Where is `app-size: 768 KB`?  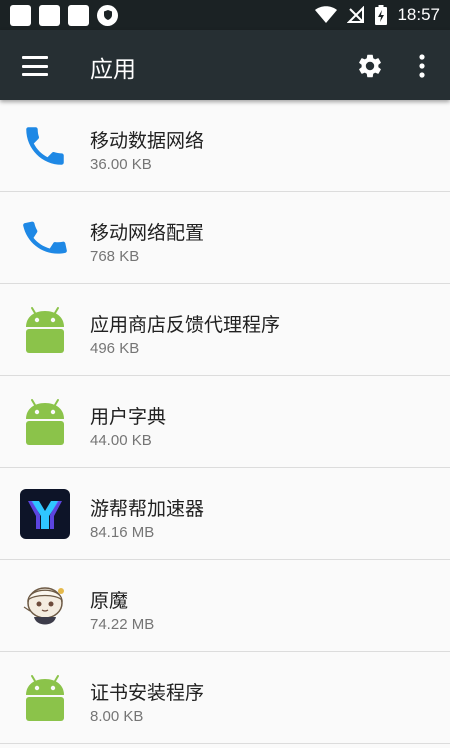 app-size: 768 KB is located at coordinates (115, 256).